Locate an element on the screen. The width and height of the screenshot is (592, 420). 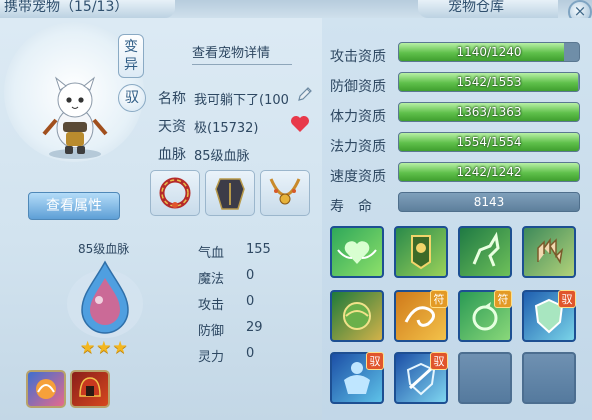
aptitude-magic-label: 法力资质 is located at coordinates (358, 147).